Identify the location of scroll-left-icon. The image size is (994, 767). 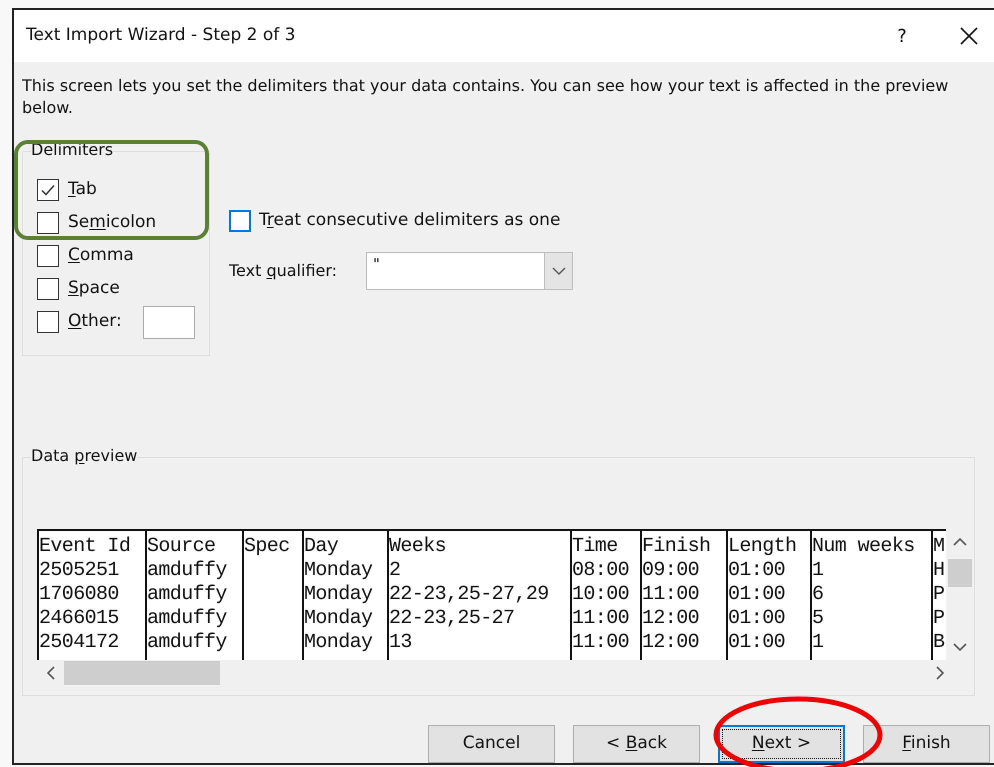
(51, 673).